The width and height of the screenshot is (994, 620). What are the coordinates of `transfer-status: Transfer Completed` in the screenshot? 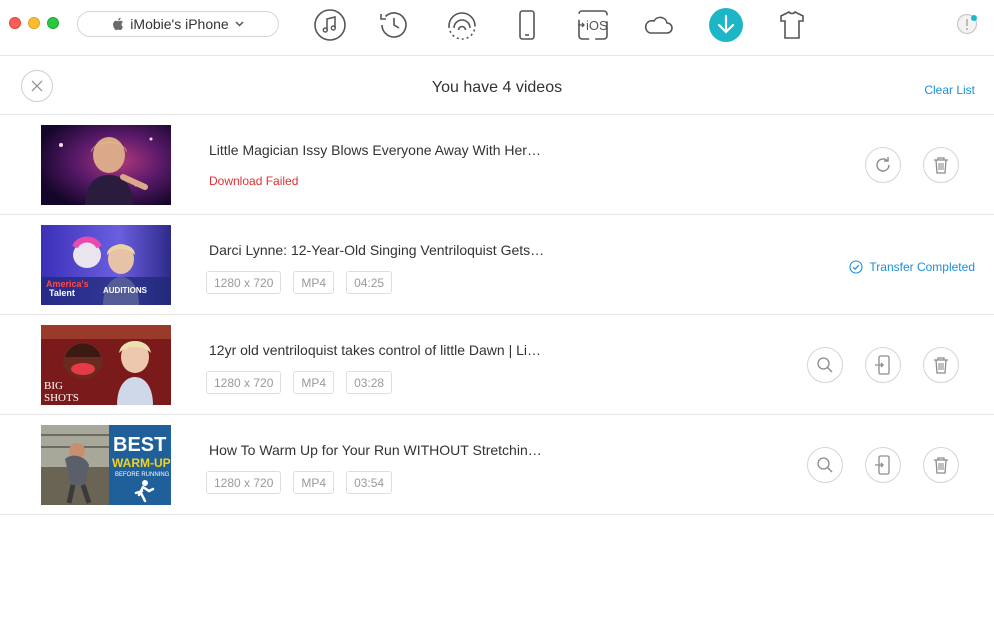 It's located at (912, 267).